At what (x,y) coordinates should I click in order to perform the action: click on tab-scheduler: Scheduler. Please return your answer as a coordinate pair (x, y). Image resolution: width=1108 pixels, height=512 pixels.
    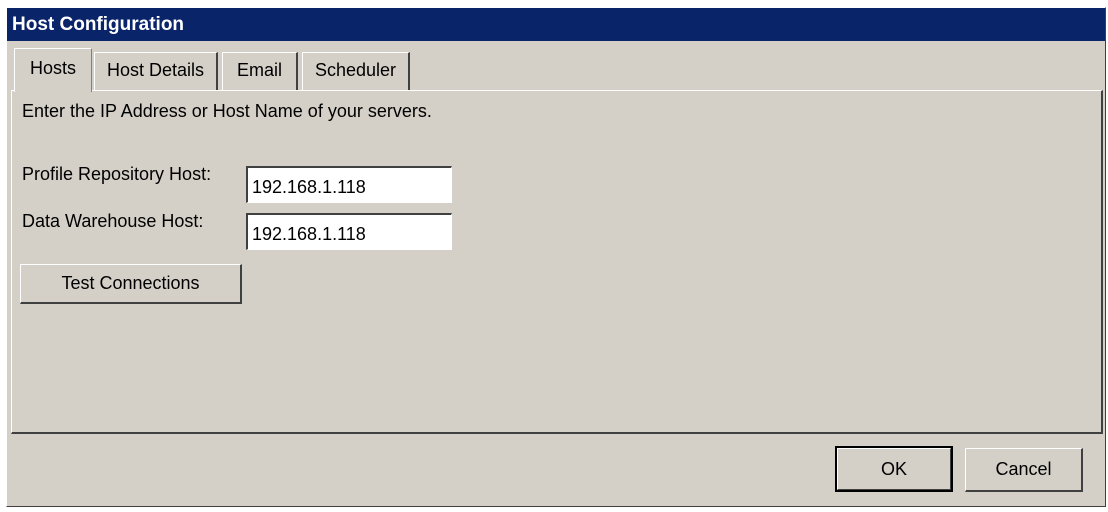
    Looking at the image, I should click on (356, 71).